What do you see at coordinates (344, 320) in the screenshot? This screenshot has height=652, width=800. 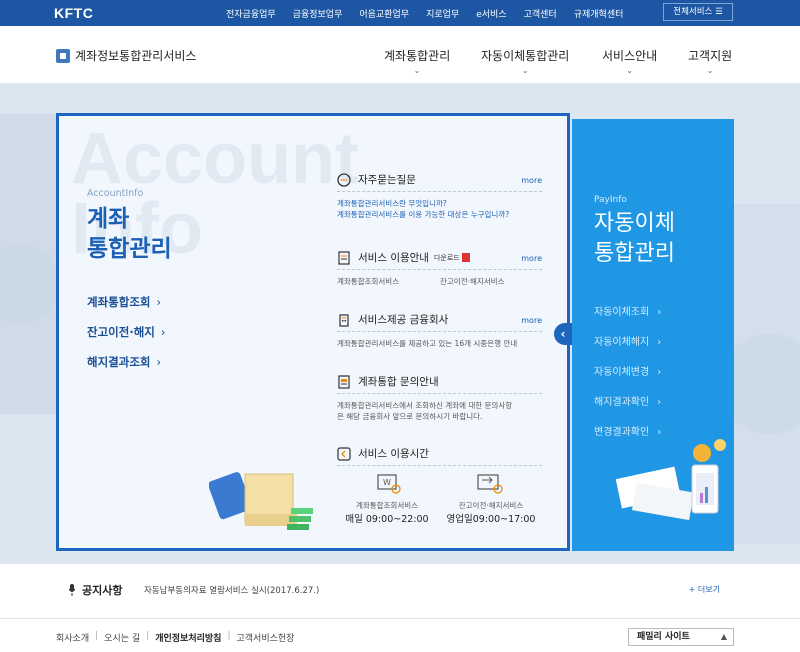 I see `building-icon` at bounding box center [344, 320].